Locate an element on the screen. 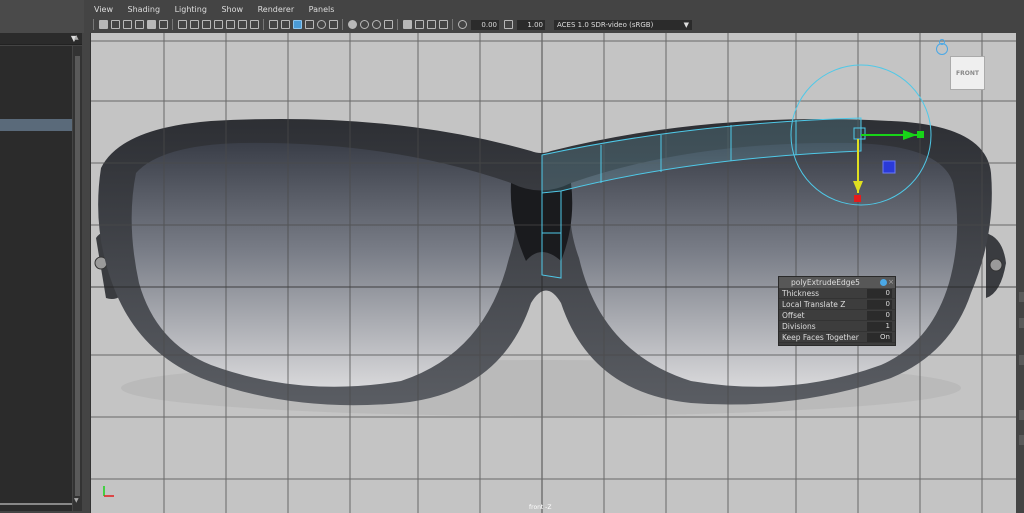 This screenshot has height=513, width=1024. exposure-icon is located at coordinates (462, 24).